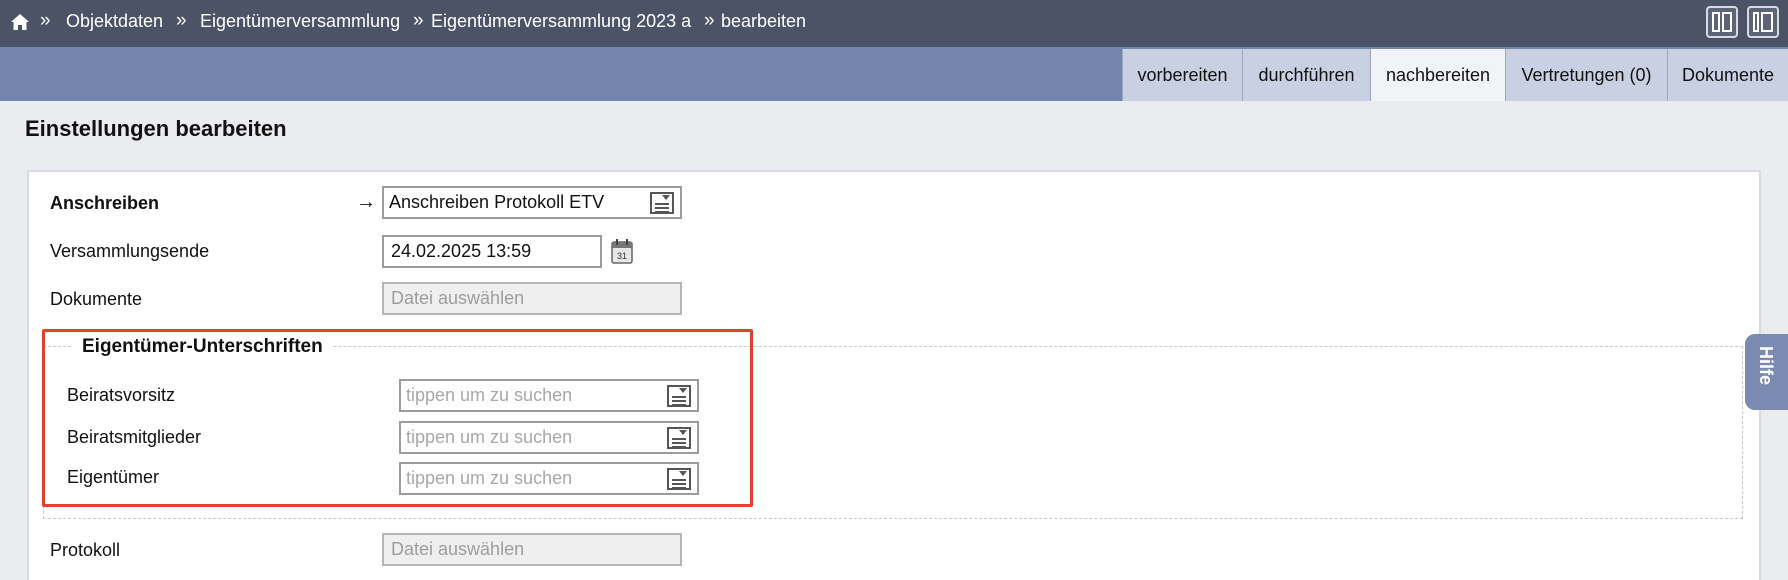 The height and width of the screenshot is (580, 1788). I want to click on versammlungsende-value: 24.02.2025 13:59, so click(461, 251).